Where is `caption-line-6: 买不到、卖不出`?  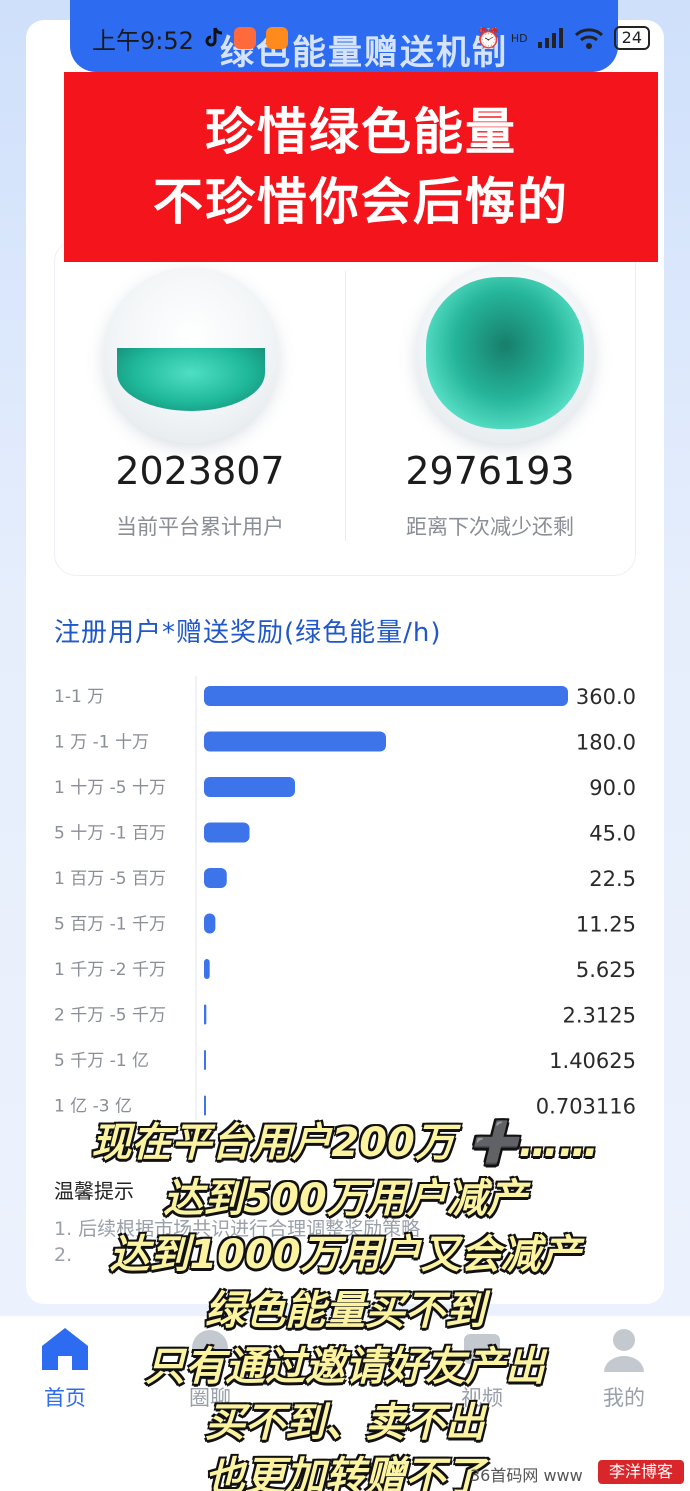 caption-line-6: 买不到、卖不出 is located at coordinates (345, 1423).